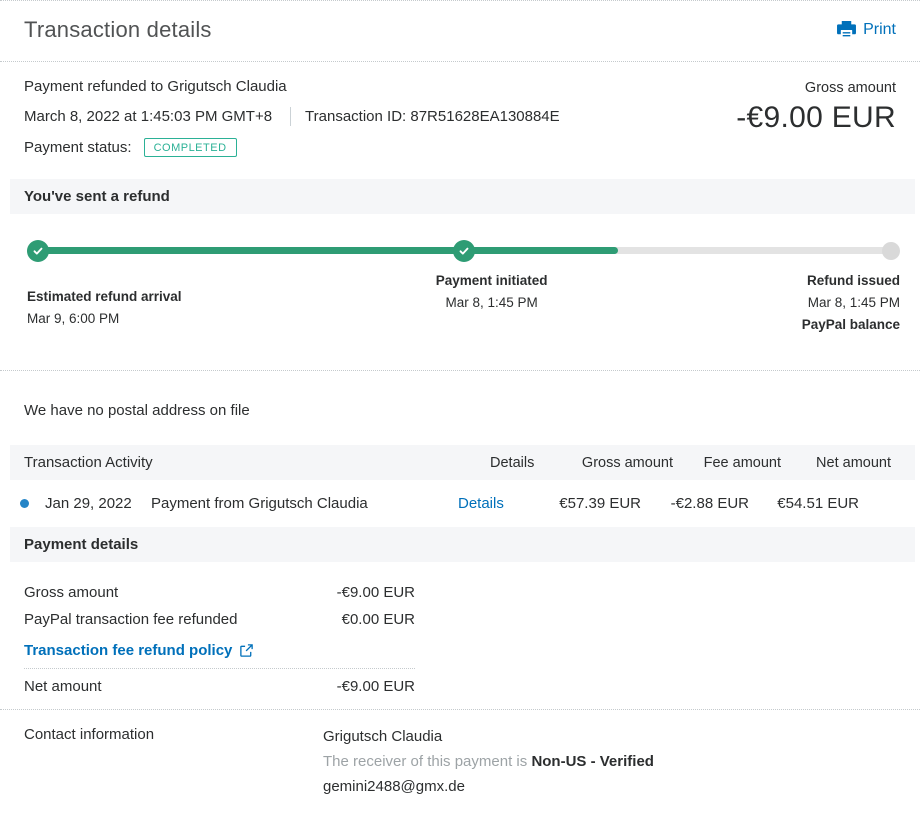  I want to click on row-description: Payment from Grigutsch Claudia, so click(259, 503).